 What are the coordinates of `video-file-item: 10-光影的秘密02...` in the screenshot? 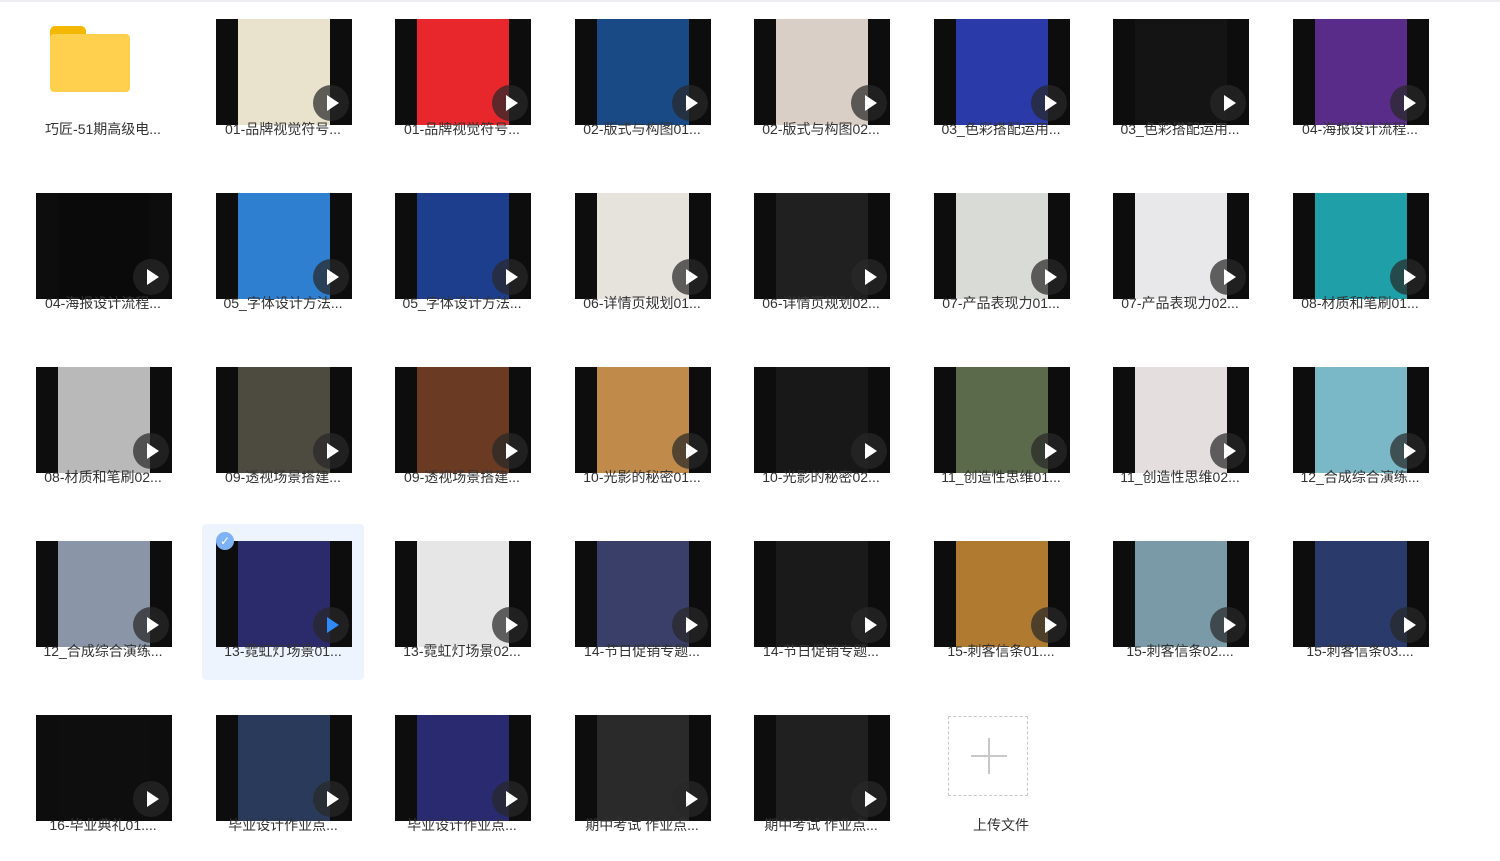 It's located at (821, 428).